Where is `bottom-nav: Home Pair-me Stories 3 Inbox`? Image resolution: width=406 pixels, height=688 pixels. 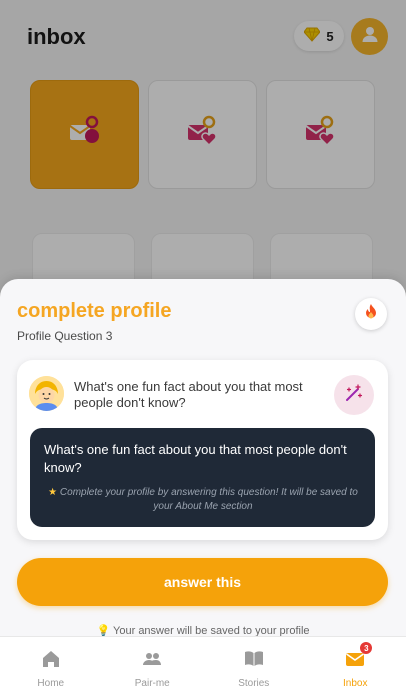 bottom-nav: Home Pair-me Stories 3 Inbox is located at coordinates (203, 662).